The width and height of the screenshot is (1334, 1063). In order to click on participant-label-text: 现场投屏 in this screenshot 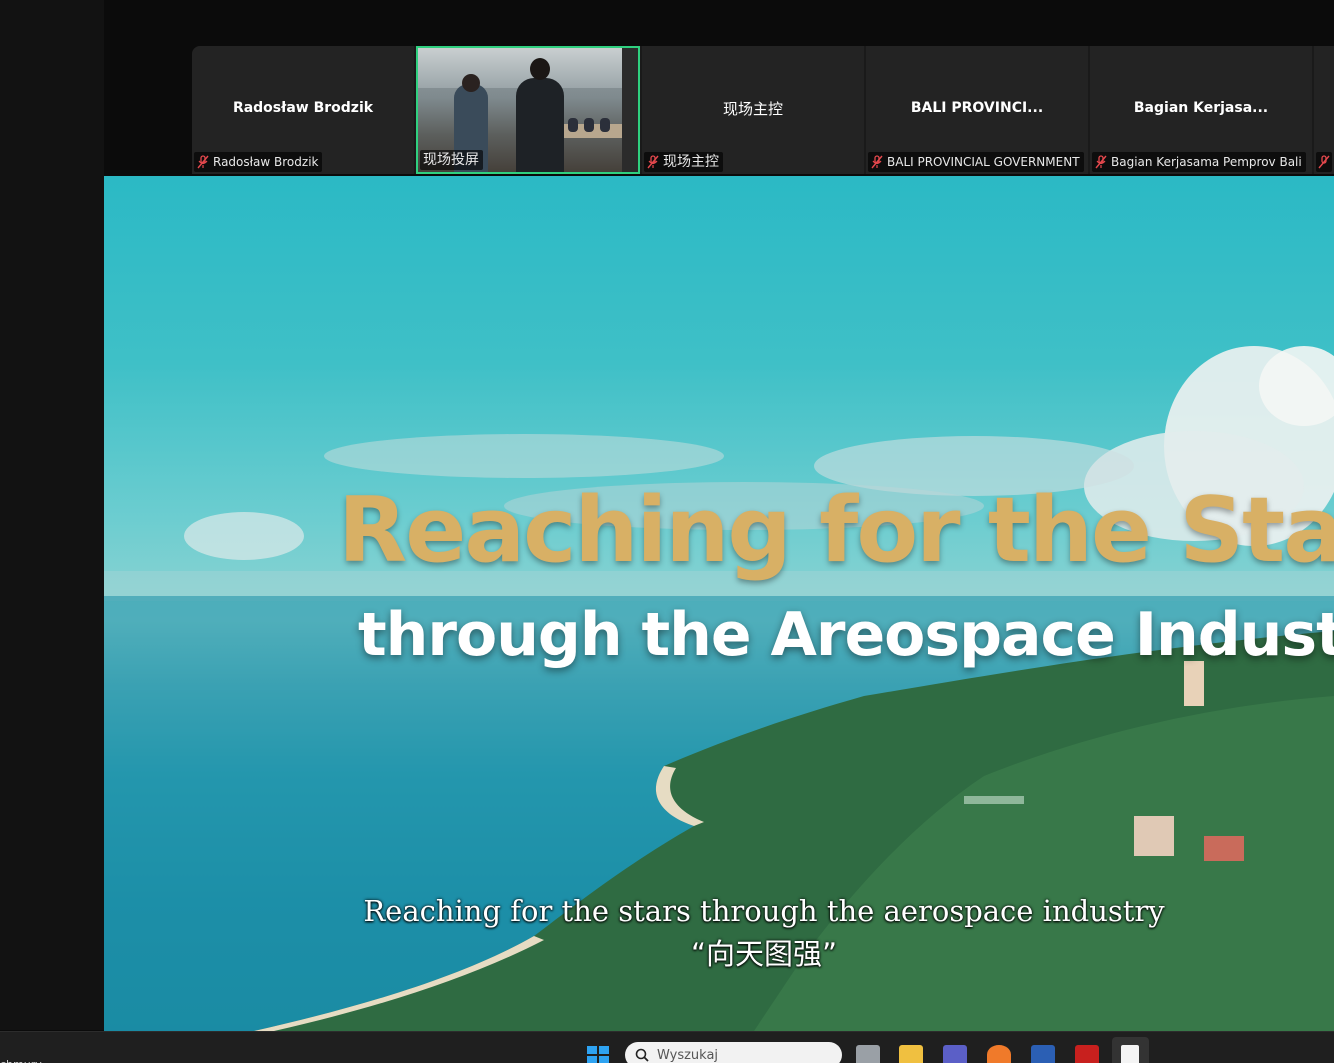, I will do `click(451, 160)`.